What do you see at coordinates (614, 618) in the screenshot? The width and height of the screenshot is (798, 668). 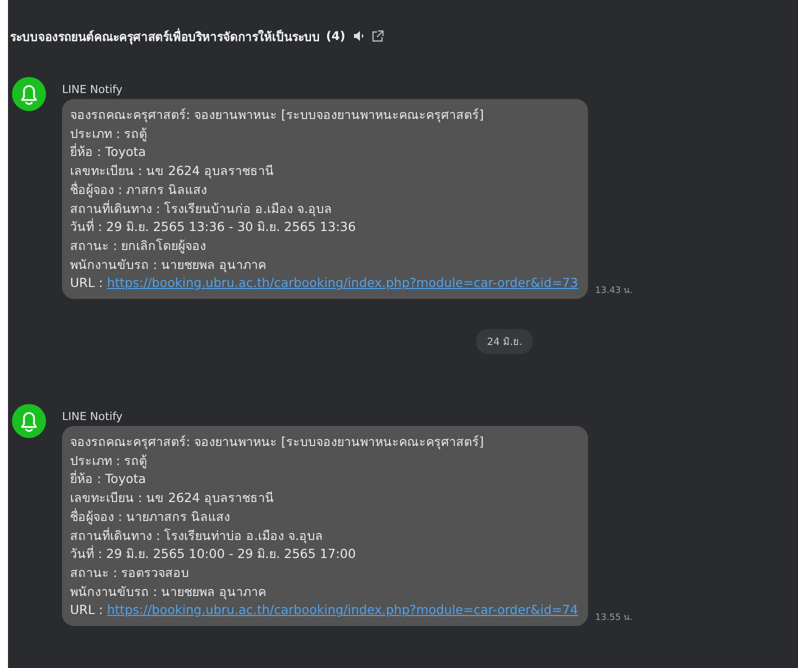 I see `message-time: 13.55 น.` at bounding box center [614, 618].